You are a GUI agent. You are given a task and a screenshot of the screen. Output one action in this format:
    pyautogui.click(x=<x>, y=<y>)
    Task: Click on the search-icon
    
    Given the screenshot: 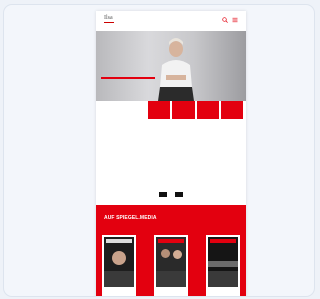 What is the action you would take?
    pyautogui.click(x=225, y=20)
    